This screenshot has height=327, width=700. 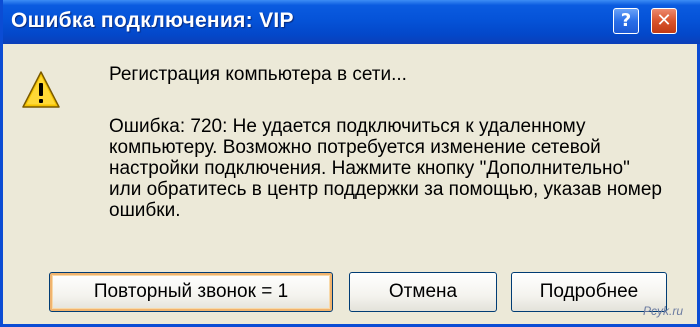 What do you see at coordinates (663, 311) in the screenshot?
I see `watermark-text: Pcyk.ru` at bounding box center [663, 311].